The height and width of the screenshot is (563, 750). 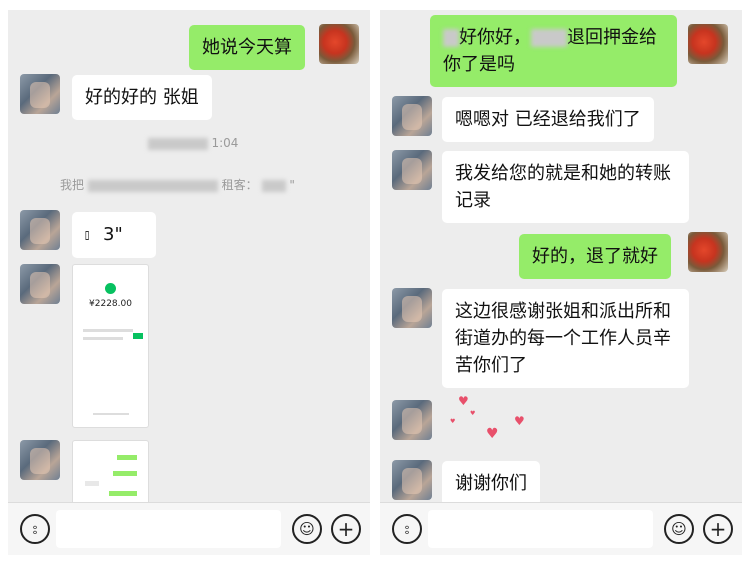 I want to click on incoming-message: 这边很感谢张姐和派出所和街道办的每一个工作人员辛苦你们了, so click(x=565, y=338).